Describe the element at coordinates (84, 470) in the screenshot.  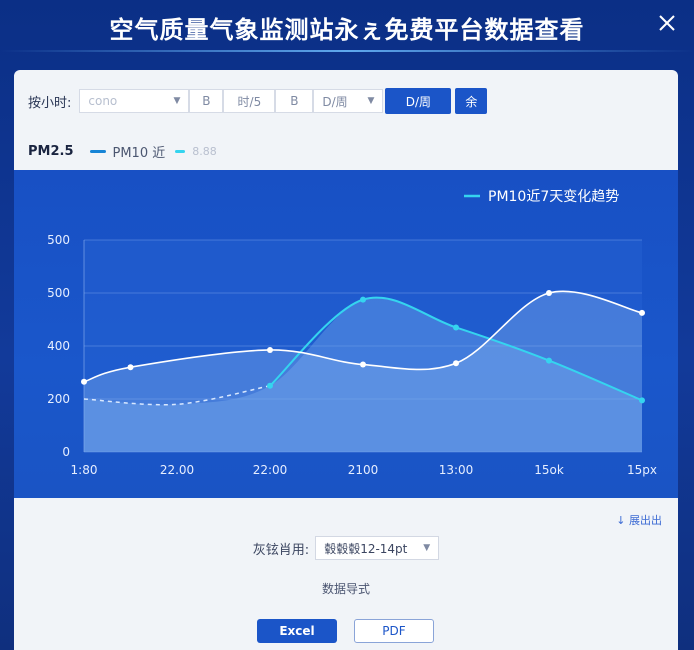
I see `x-tick-label: 1:80` at that location.